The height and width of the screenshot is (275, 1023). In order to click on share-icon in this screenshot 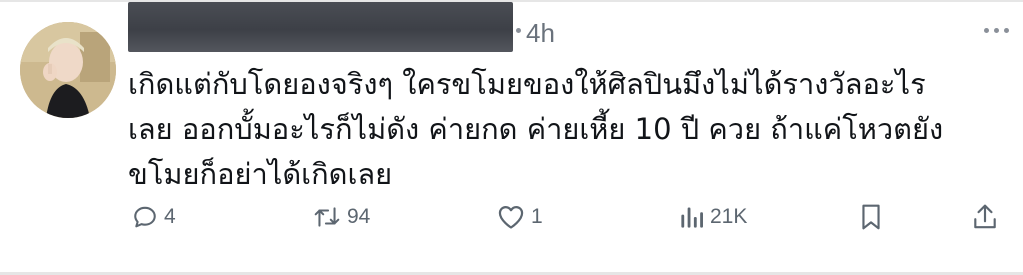, I will do `click(985, 217)`.